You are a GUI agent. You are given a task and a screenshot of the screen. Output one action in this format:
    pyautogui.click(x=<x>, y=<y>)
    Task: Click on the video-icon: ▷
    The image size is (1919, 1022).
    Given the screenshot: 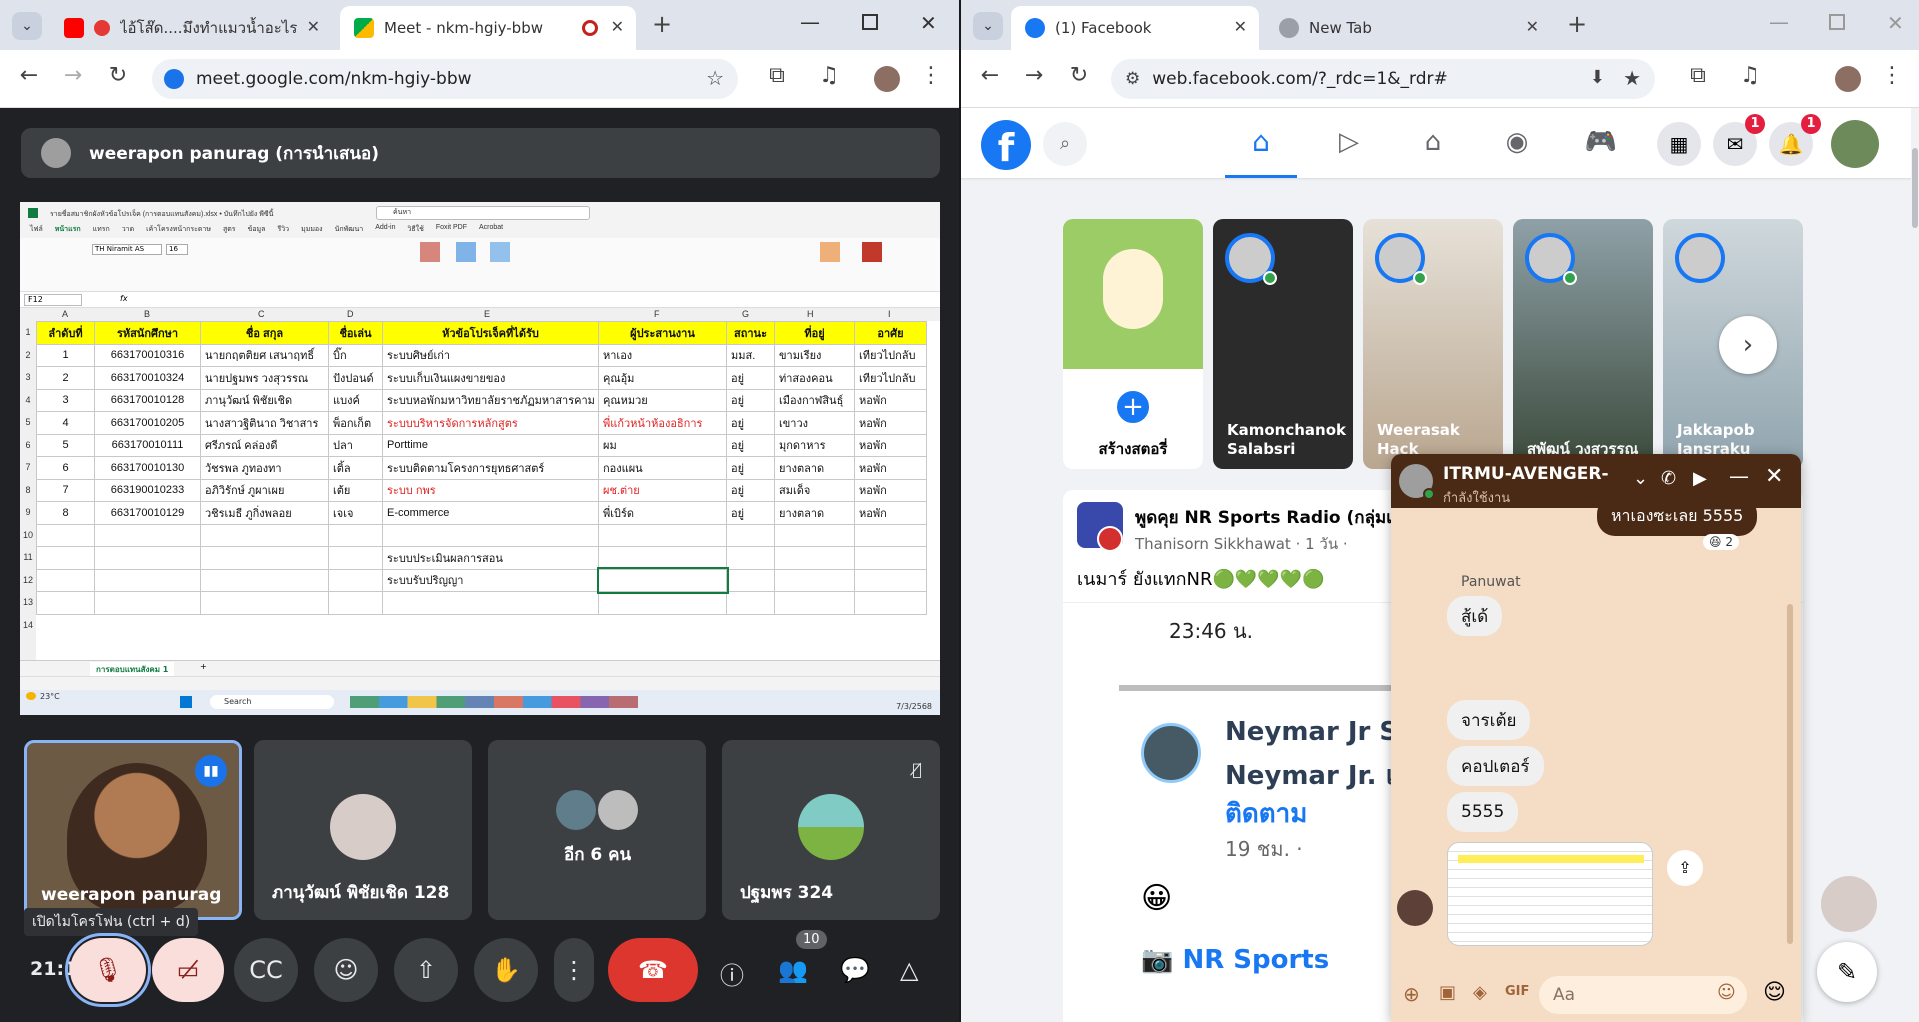 What is the action you would take?
    pyautogui.click(x=1349, y=143)
    